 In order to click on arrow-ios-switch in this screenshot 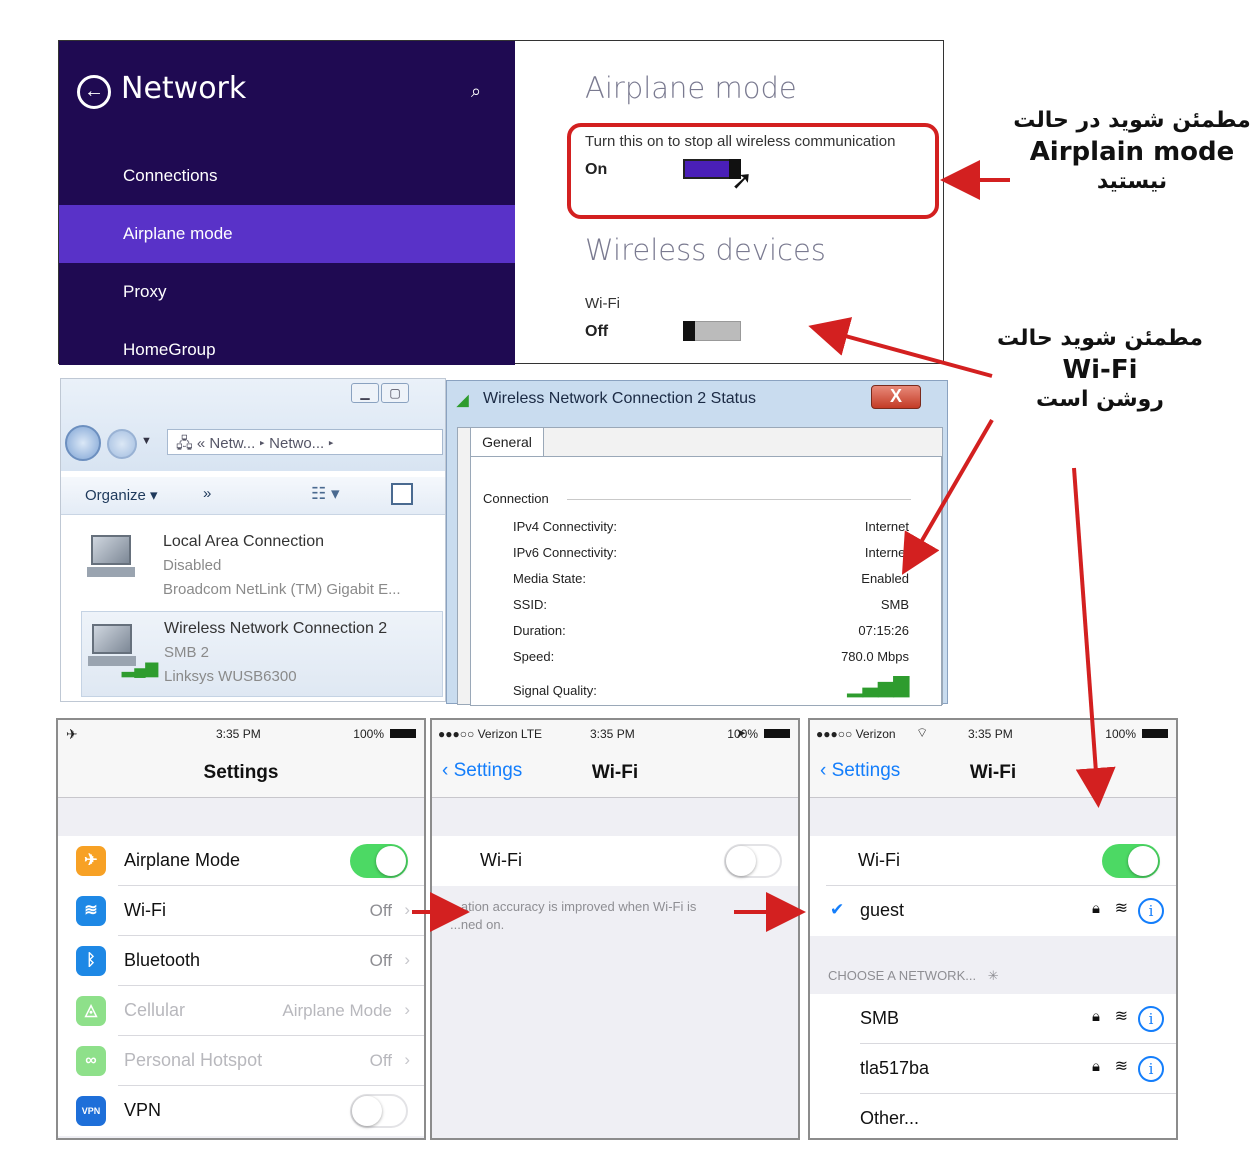, I will do `click(1094, 637)`.